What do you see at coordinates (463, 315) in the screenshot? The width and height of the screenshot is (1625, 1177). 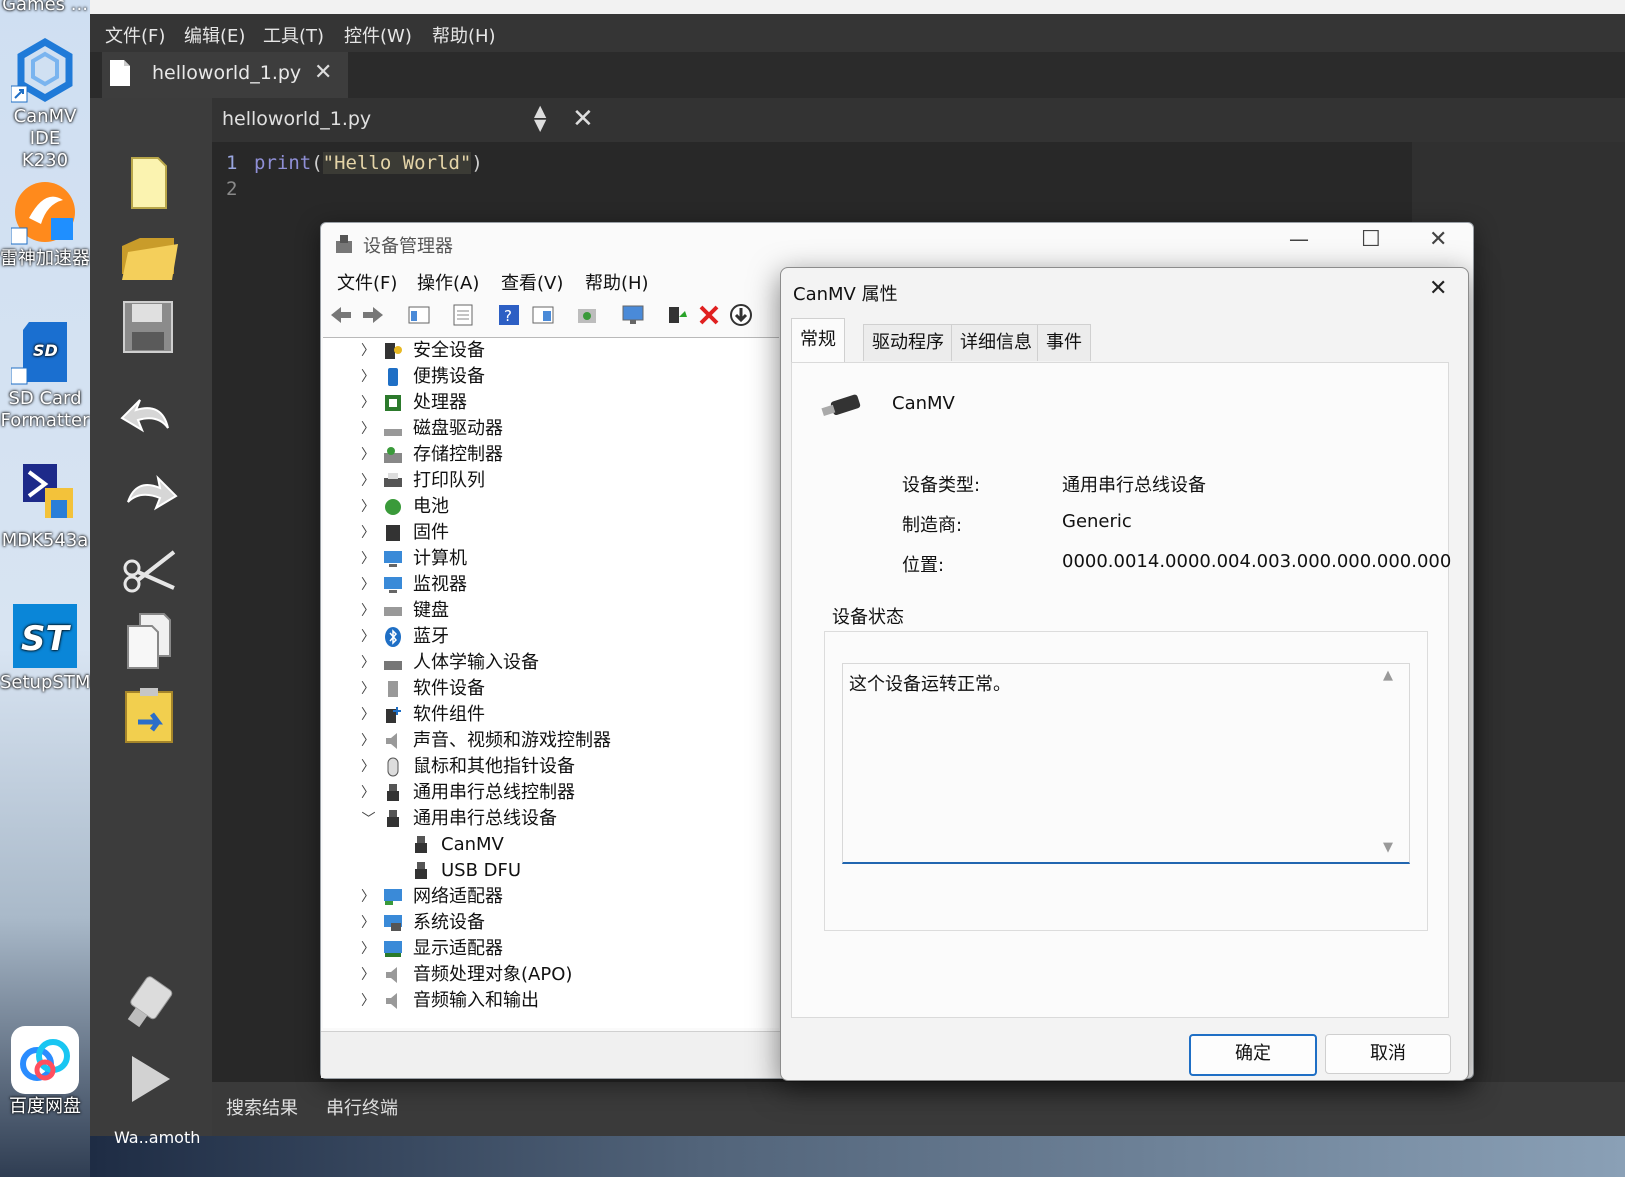 I see `list-view-icon` at bounding box center [463, 315].